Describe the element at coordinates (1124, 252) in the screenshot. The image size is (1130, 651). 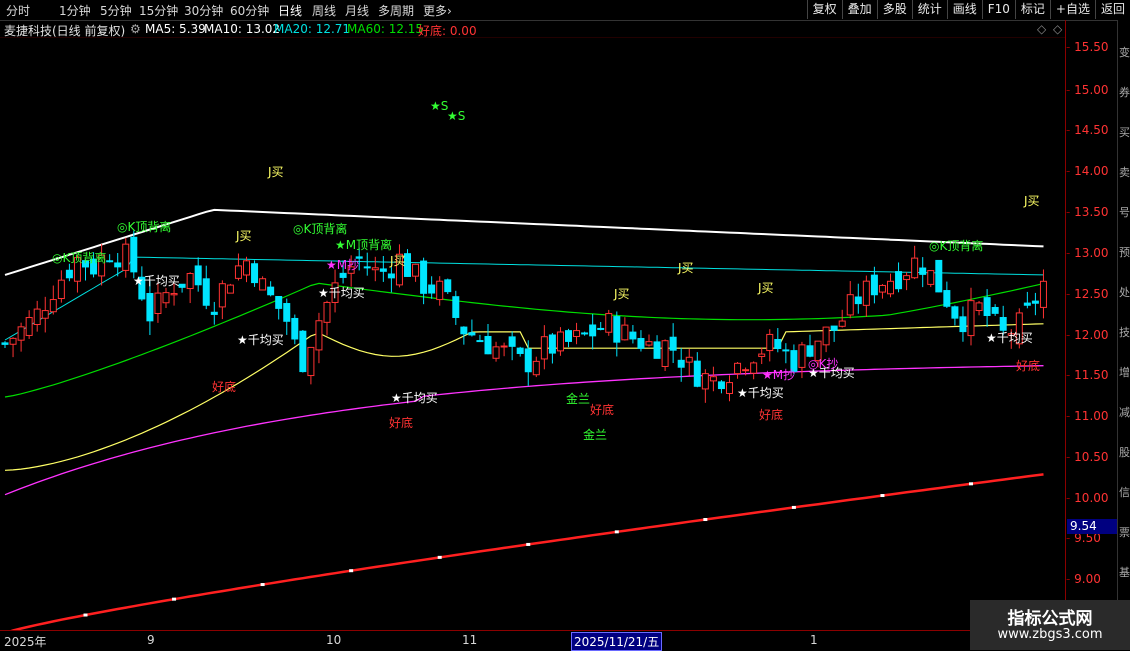
I see `side-strip-char: 预` at that location.